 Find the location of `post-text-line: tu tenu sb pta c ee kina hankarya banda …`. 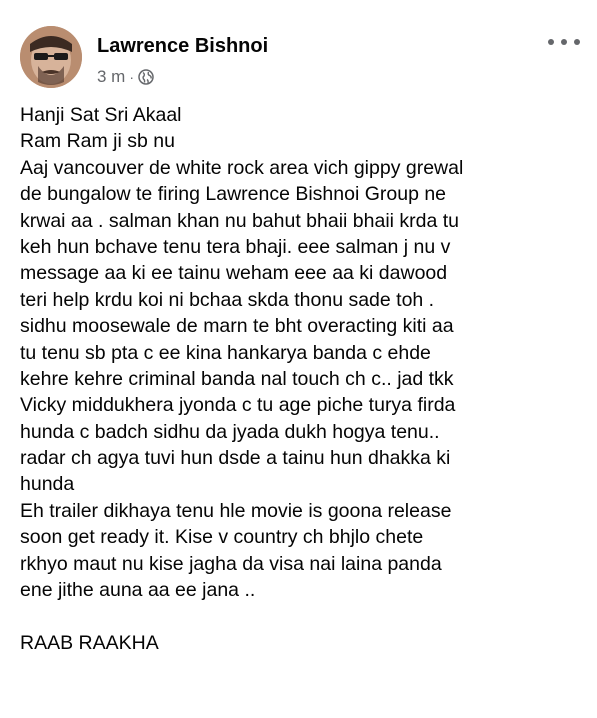

post-text-line: tu tenu sb pta c ee kina hankarya banda … is located at coordinates (225, 352).